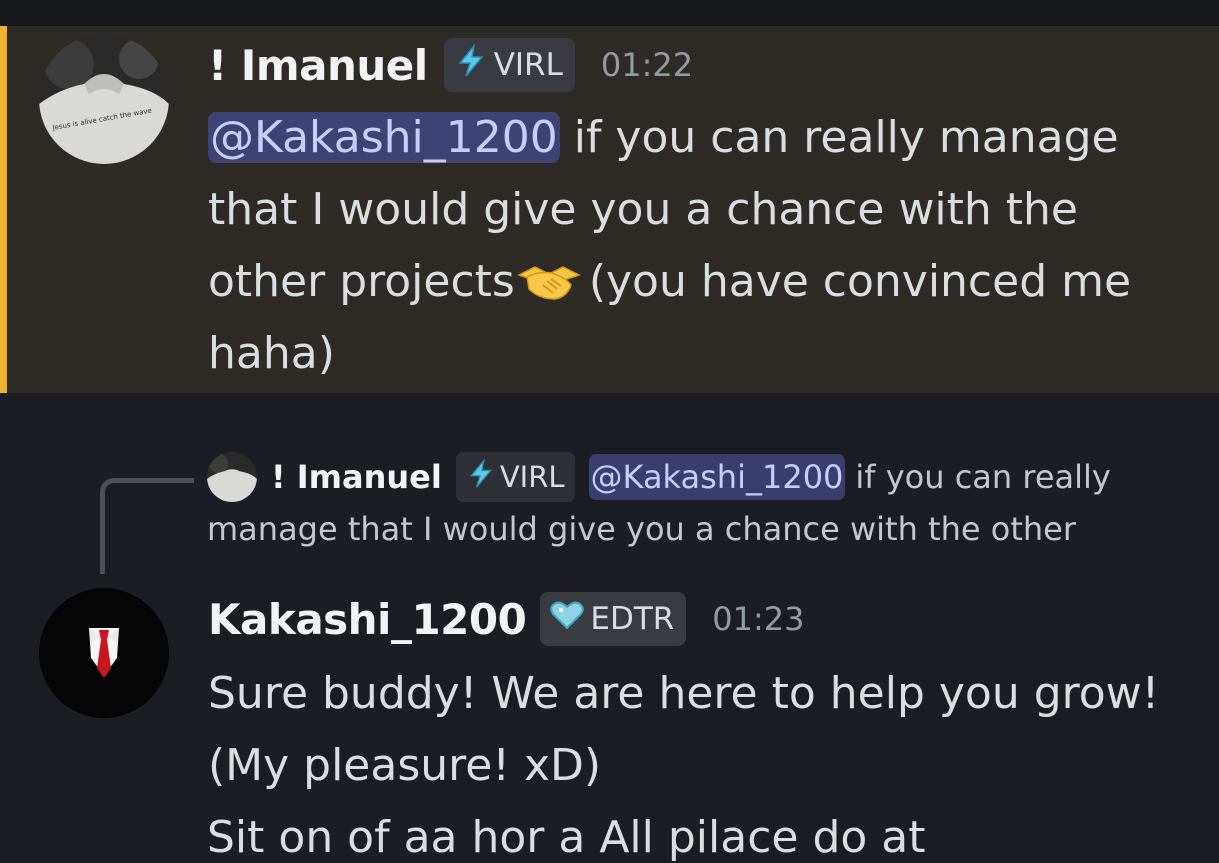 The height and width of the screenshot is (863, 1219). I want to click on message-text: that I would give you a chance with the, so click(643, 209).